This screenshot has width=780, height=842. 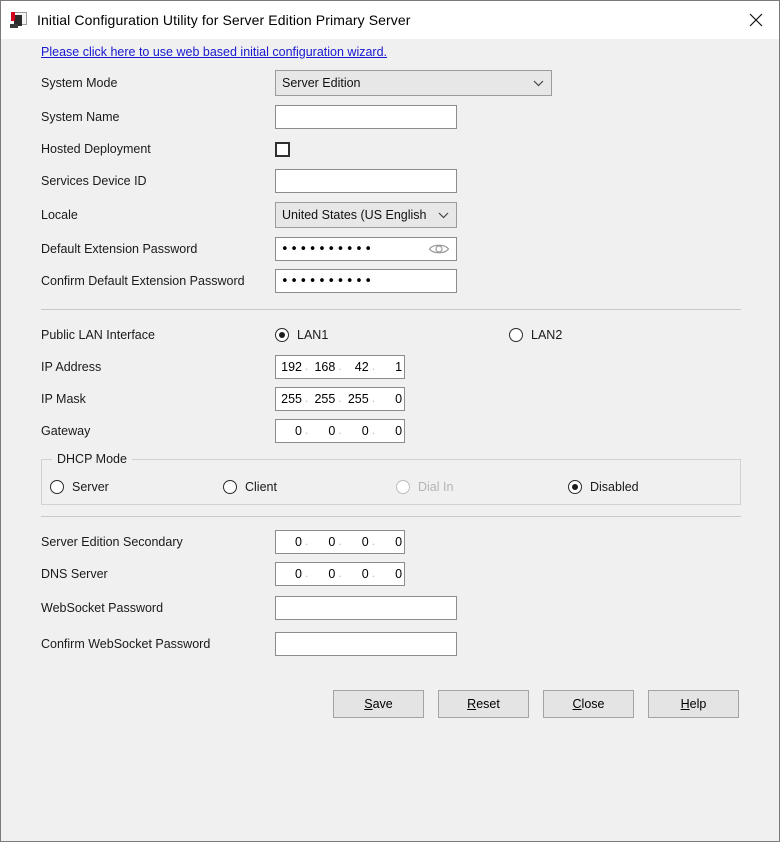 I want to click on eye-icon, so click(x=439, y=249).